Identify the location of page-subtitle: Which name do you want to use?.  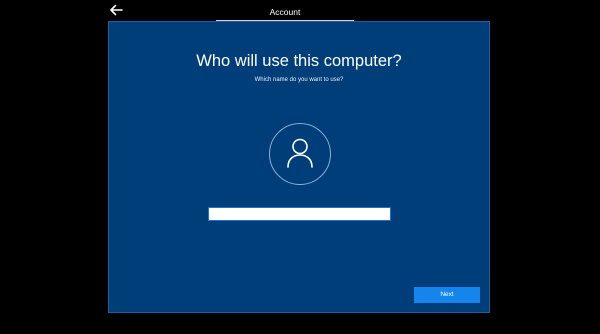
(299, 80).